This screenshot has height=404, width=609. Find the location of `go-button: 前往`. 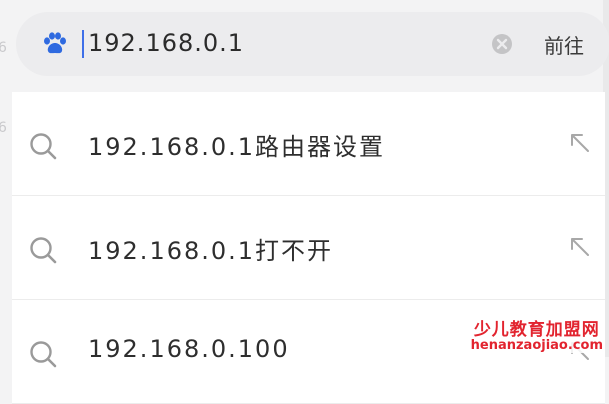

go-button: 前往 is located at coordinates (564, 44).